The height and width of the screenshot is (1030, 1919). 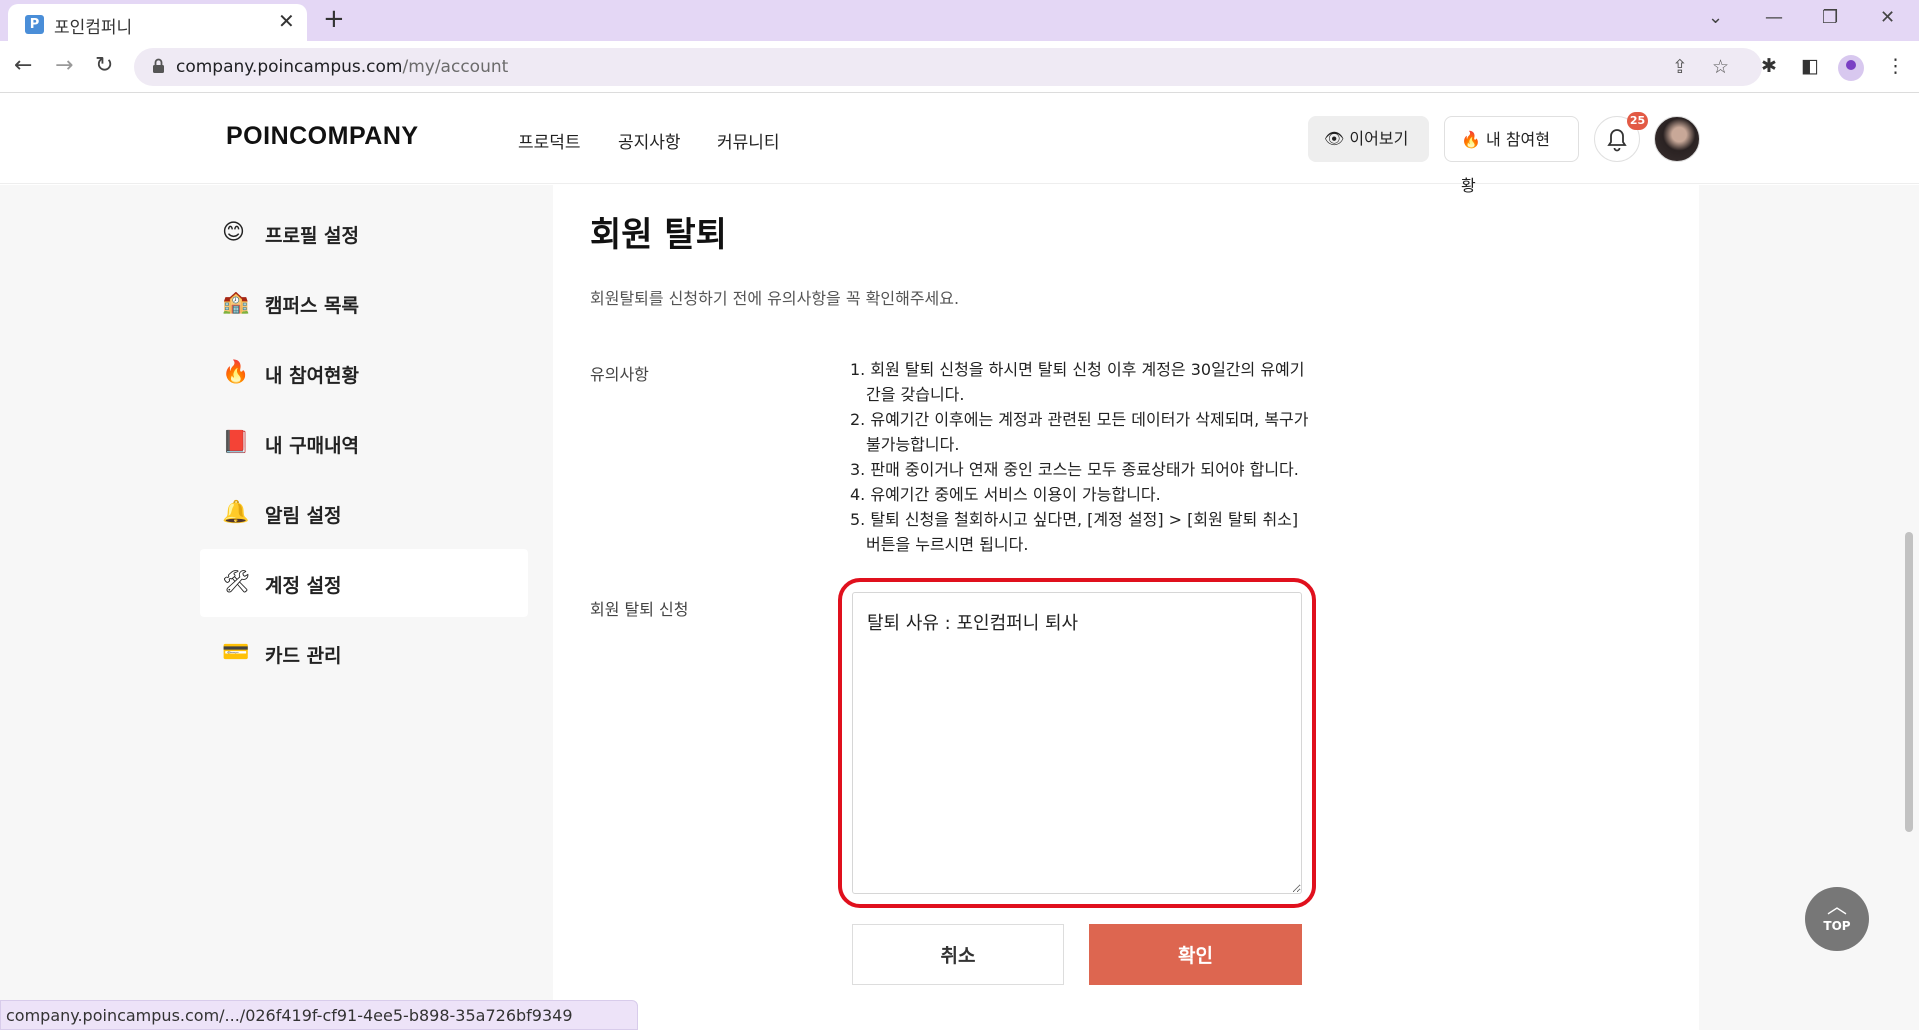 I want to click on sidebar-item-purchases: 📕 내 구매내역, so click(x=364, y=443).